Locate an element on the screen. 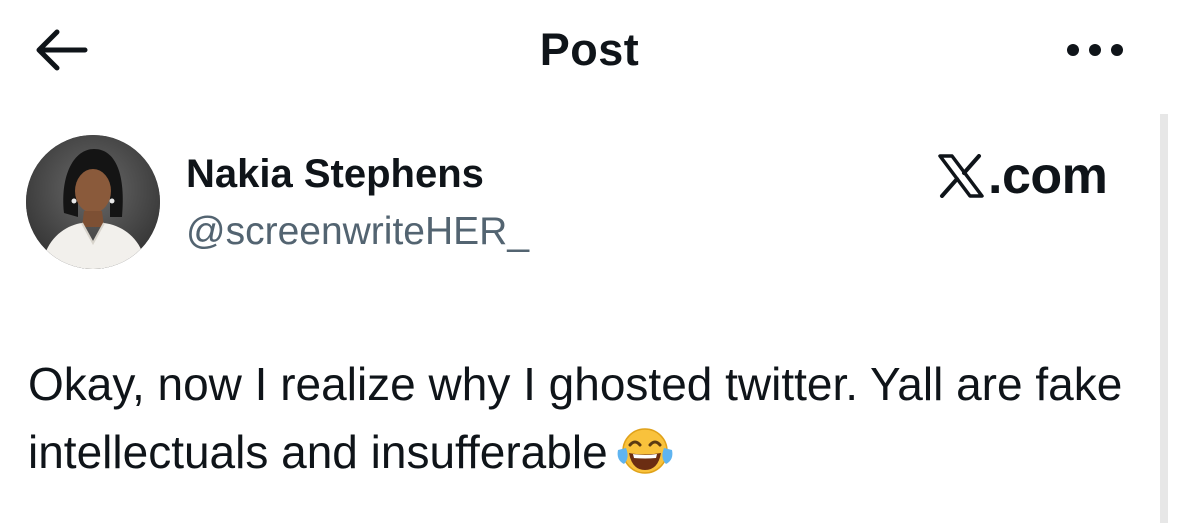 This screenshot has width=1179, height=523. page-title: Post is located at coordinates (589, 49).